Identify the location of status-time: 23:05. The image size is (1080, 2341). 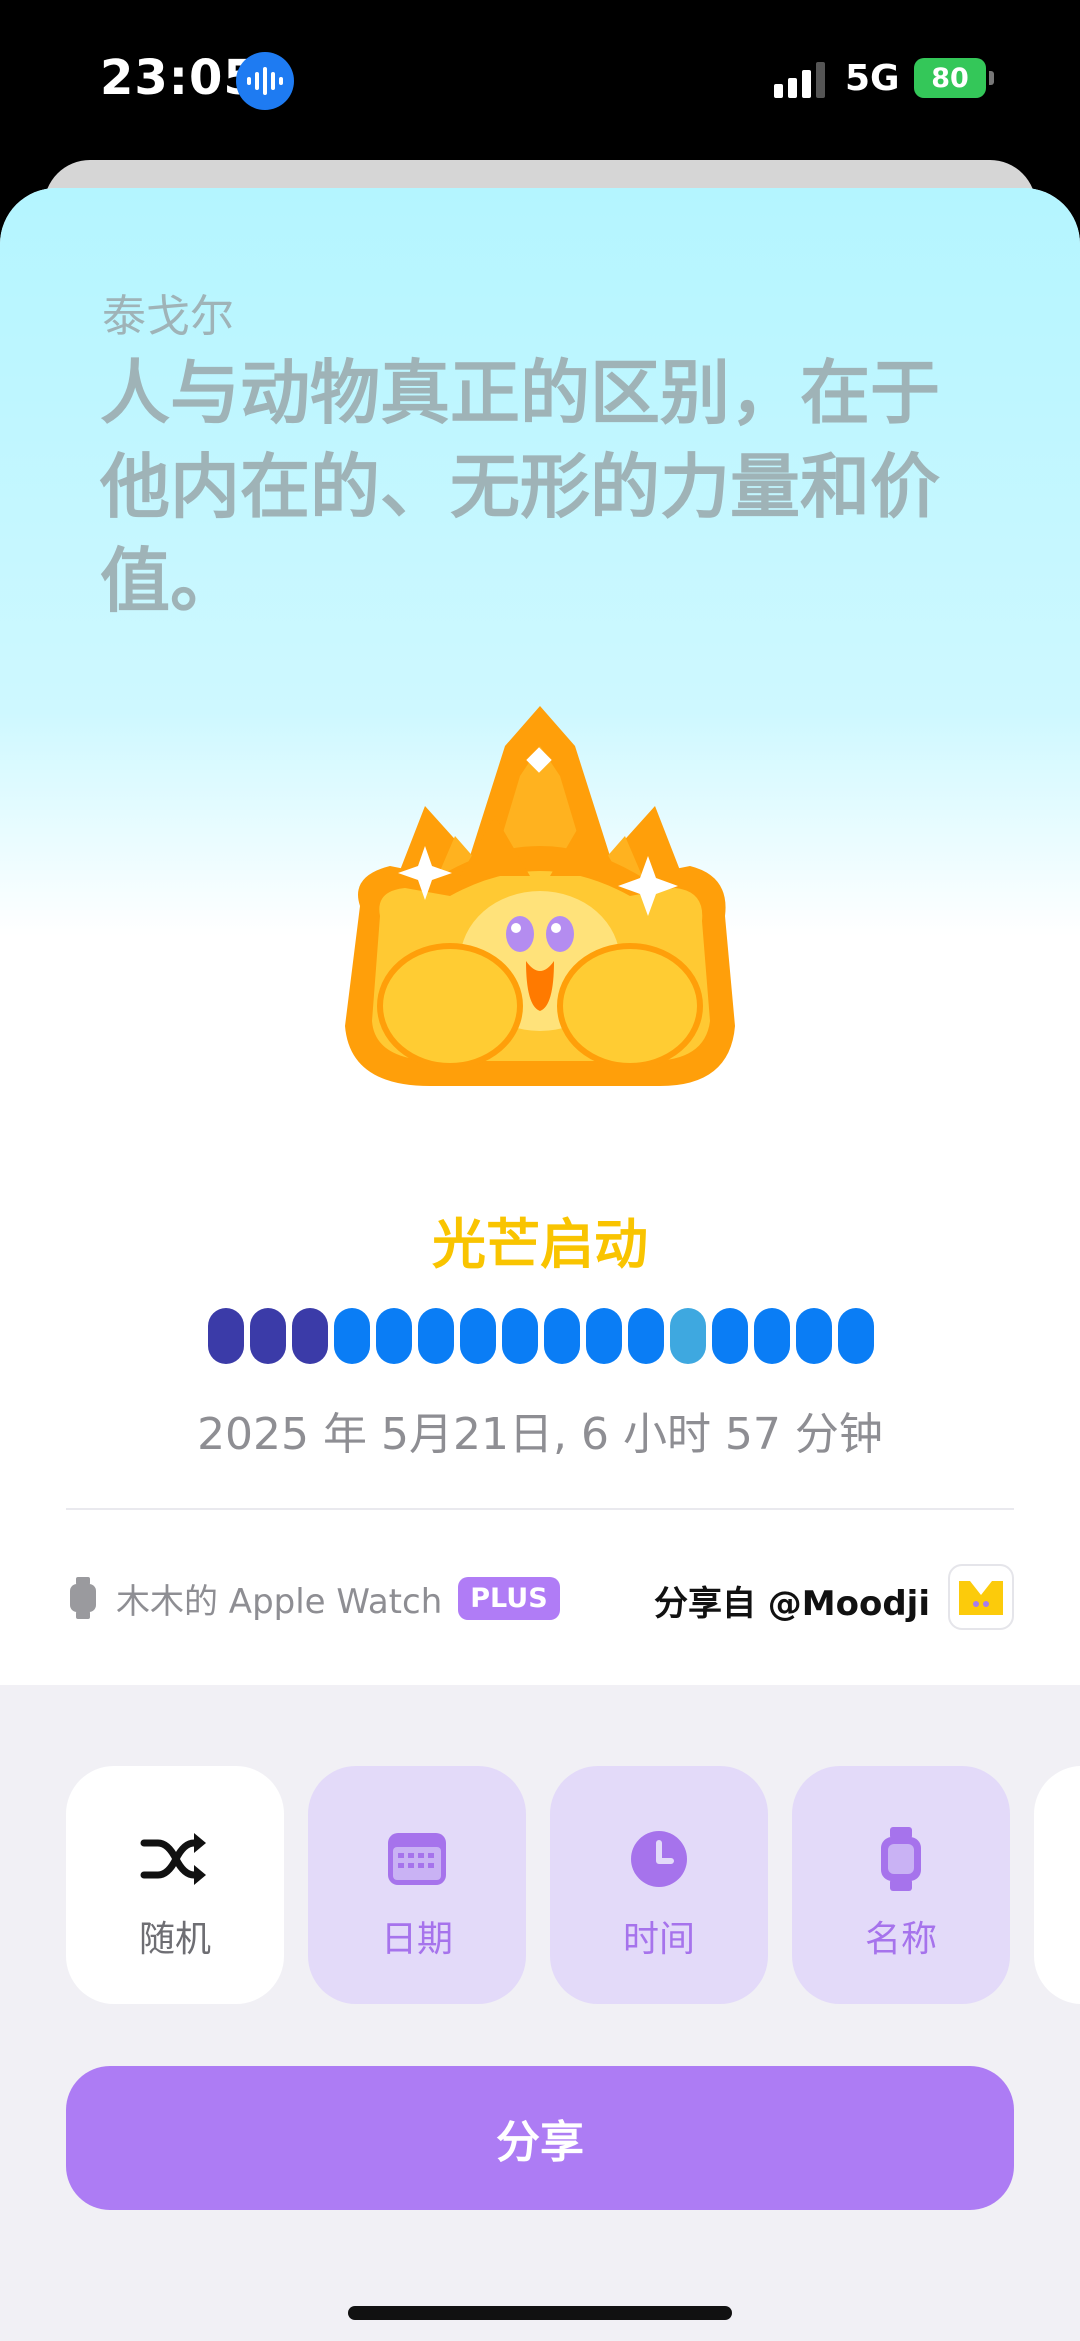
(179, 78).